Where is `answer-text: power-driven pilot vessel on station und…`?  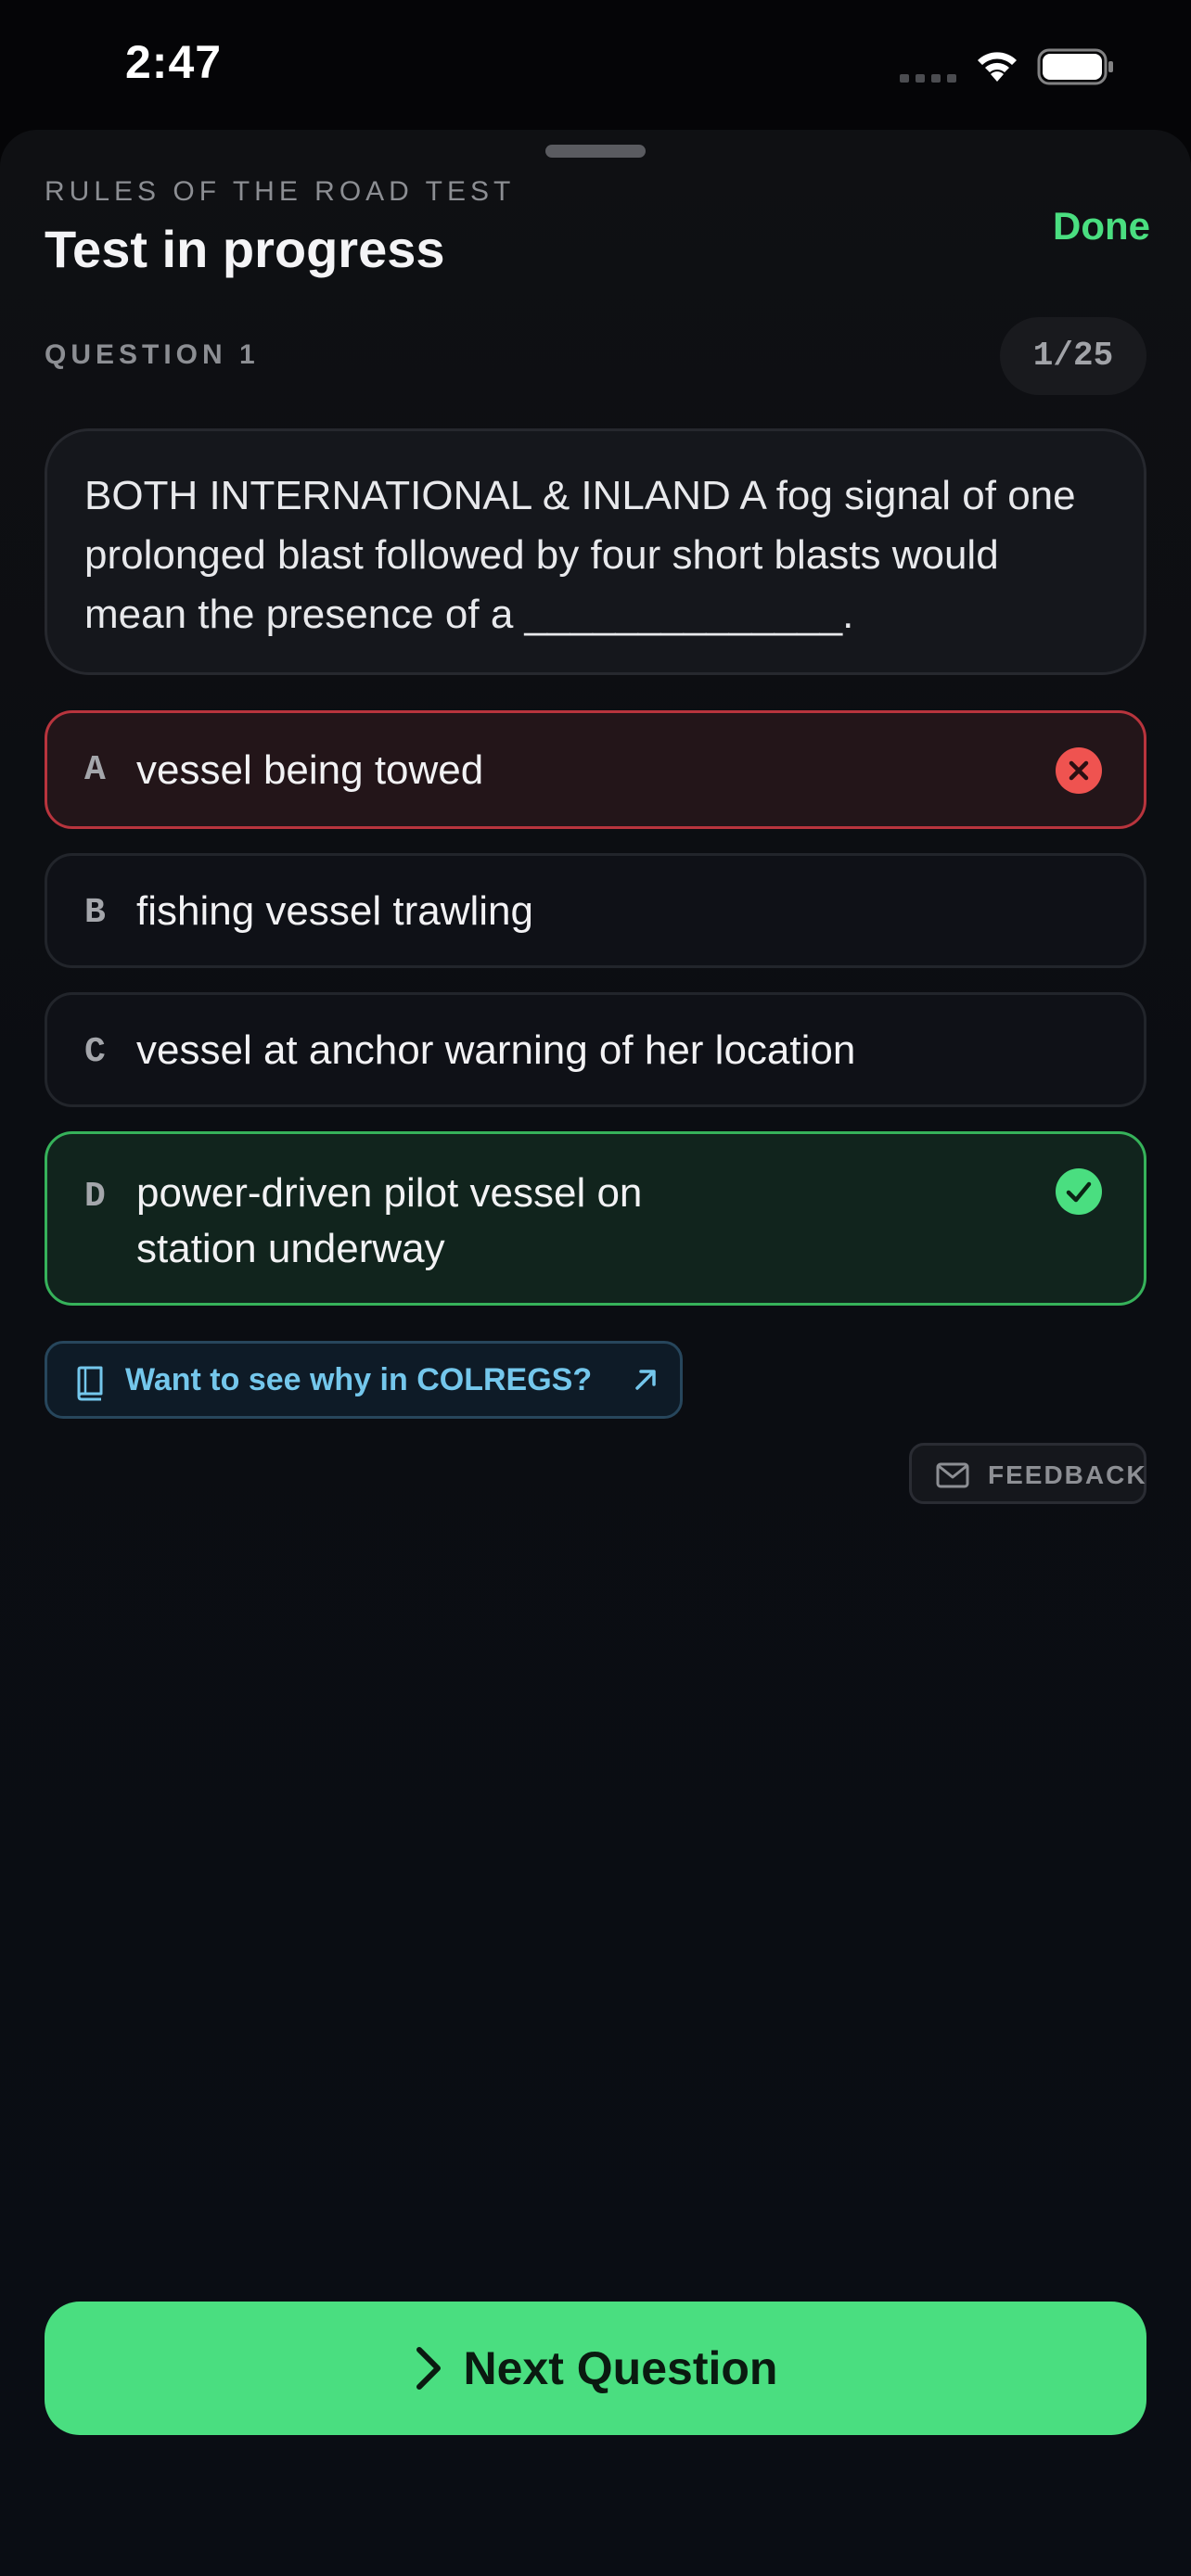 answer-text: power-driven pilot vessel on station und… is located at coordinates (389, 1220).